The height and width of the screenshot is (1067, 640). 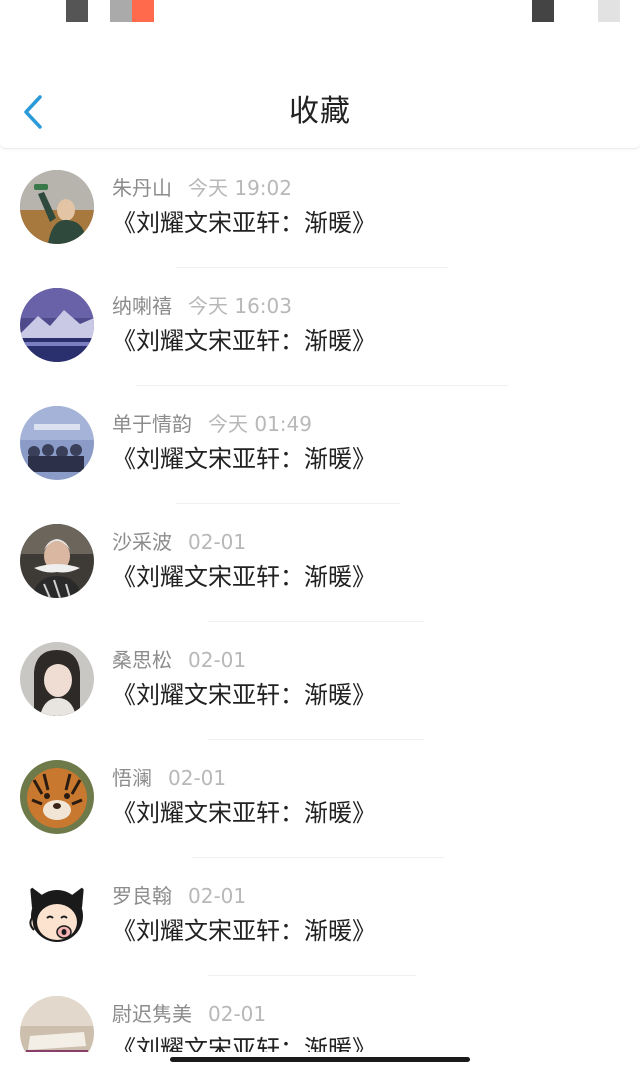 I want to click on item-meta: 单于情韵 今天 01:49, so click(x=212, y=424).